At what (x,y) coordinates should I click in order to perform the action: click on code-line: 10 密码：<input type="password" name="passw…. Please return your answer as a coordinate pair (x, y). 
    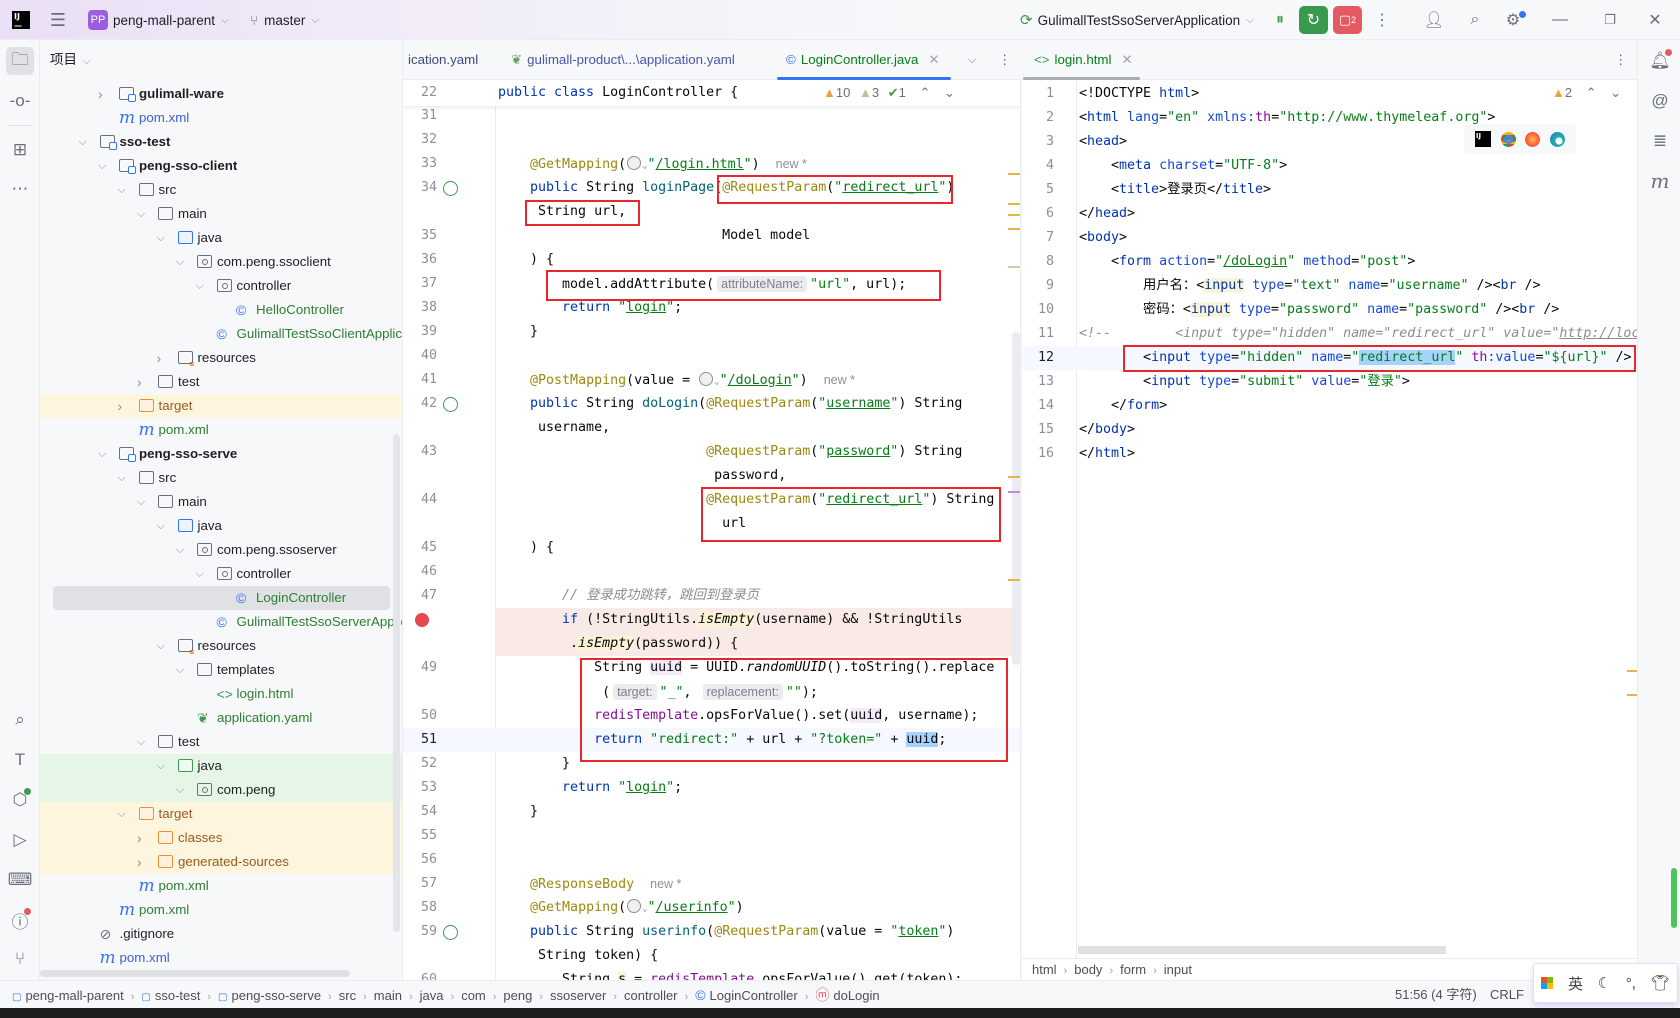
    Looking at the image, I should click on (1329, 310).